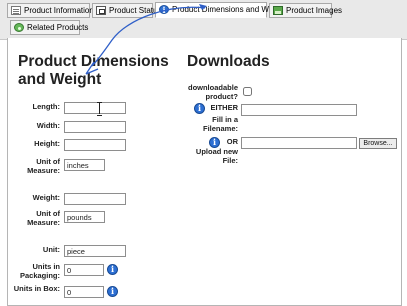 The height and width of the screenshot is (306, 407). Describe the element at coordinates (100, 109) in the screenshot. I see `text-cursor-icon` at that location.